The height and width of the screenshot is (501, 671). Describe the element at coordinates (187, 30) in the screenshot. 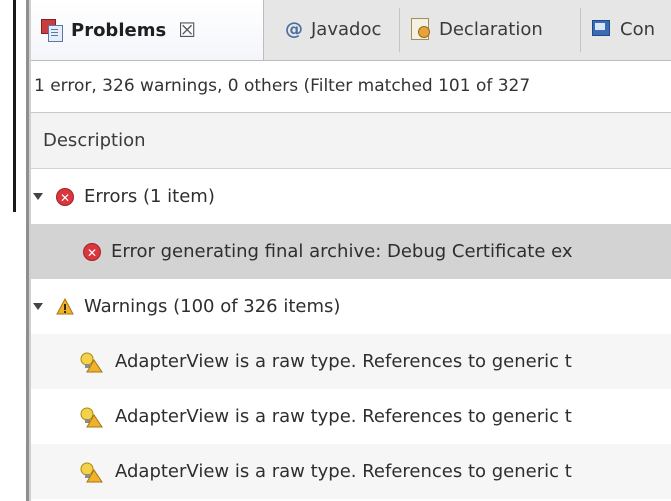

I see `close-tab-icon: ☒` at that location.